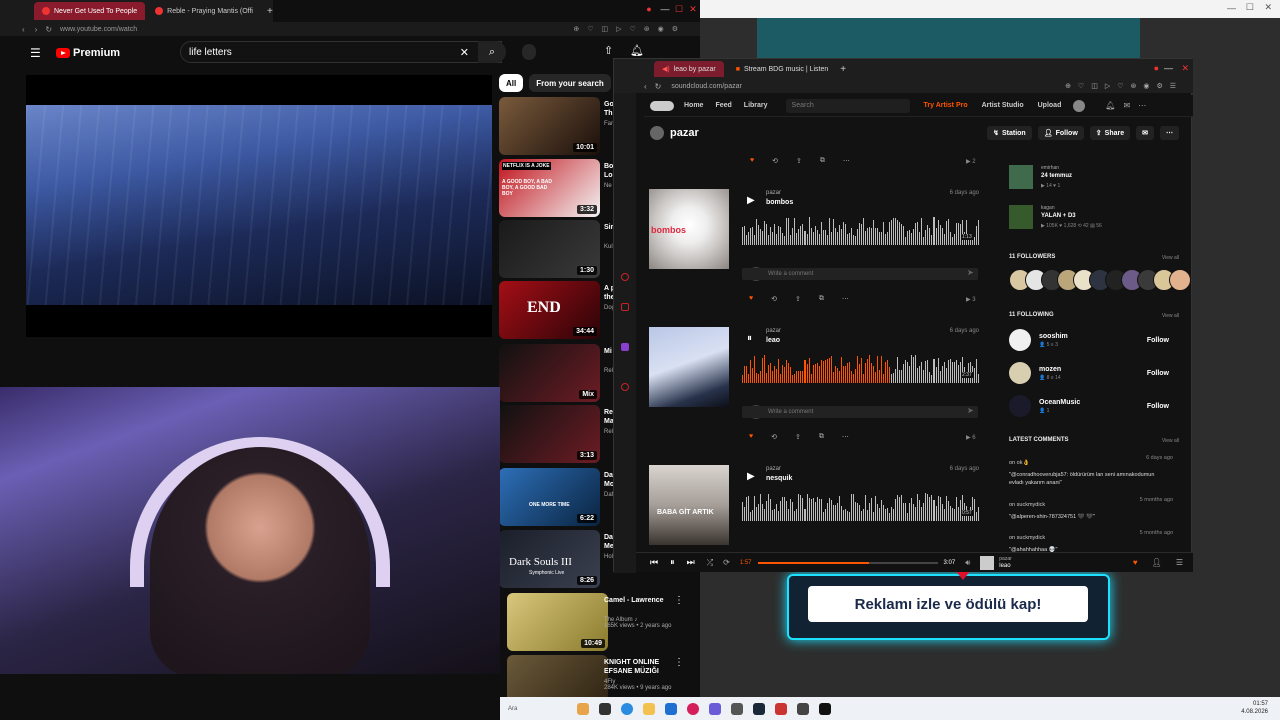 Image resolution: width=1280 pixels, height=720 pixels. What do you see at coordinates (341, 52) in the screenshot?
I see `search-input: life letters ✕` at bounding box center [341, 52].